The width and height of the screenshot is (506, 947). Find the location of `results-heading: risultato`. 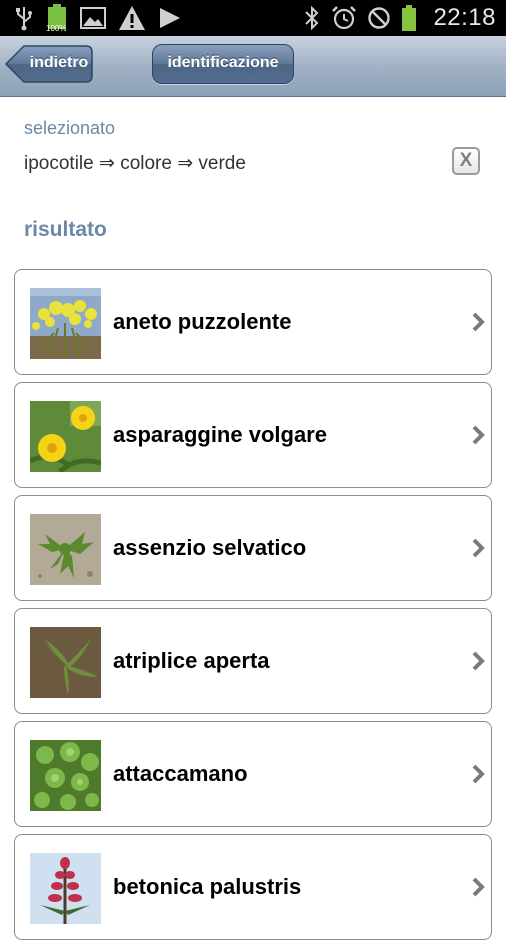

results-heading: risultato is located at coordinates (65, 229).